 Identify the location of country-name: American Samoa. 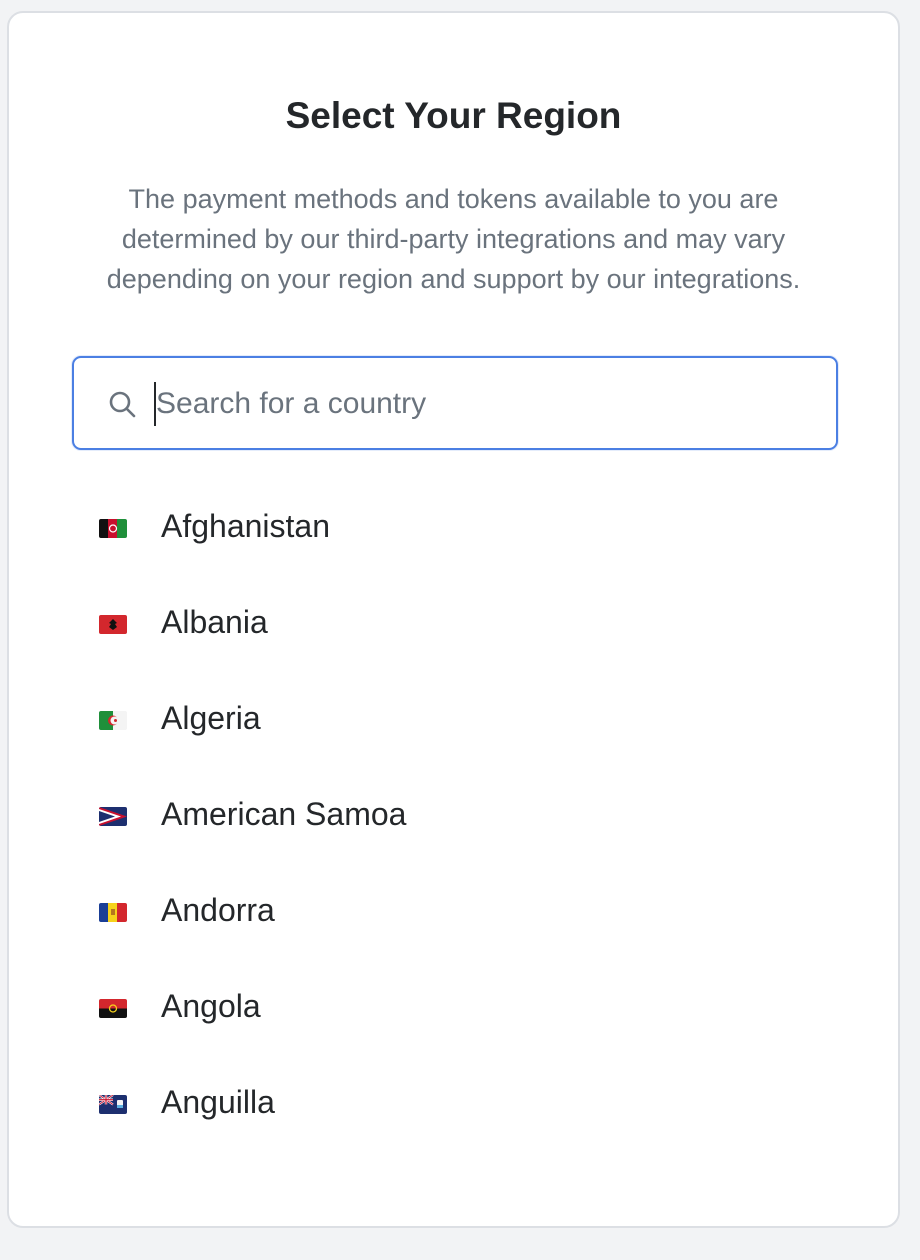
(284, 814).